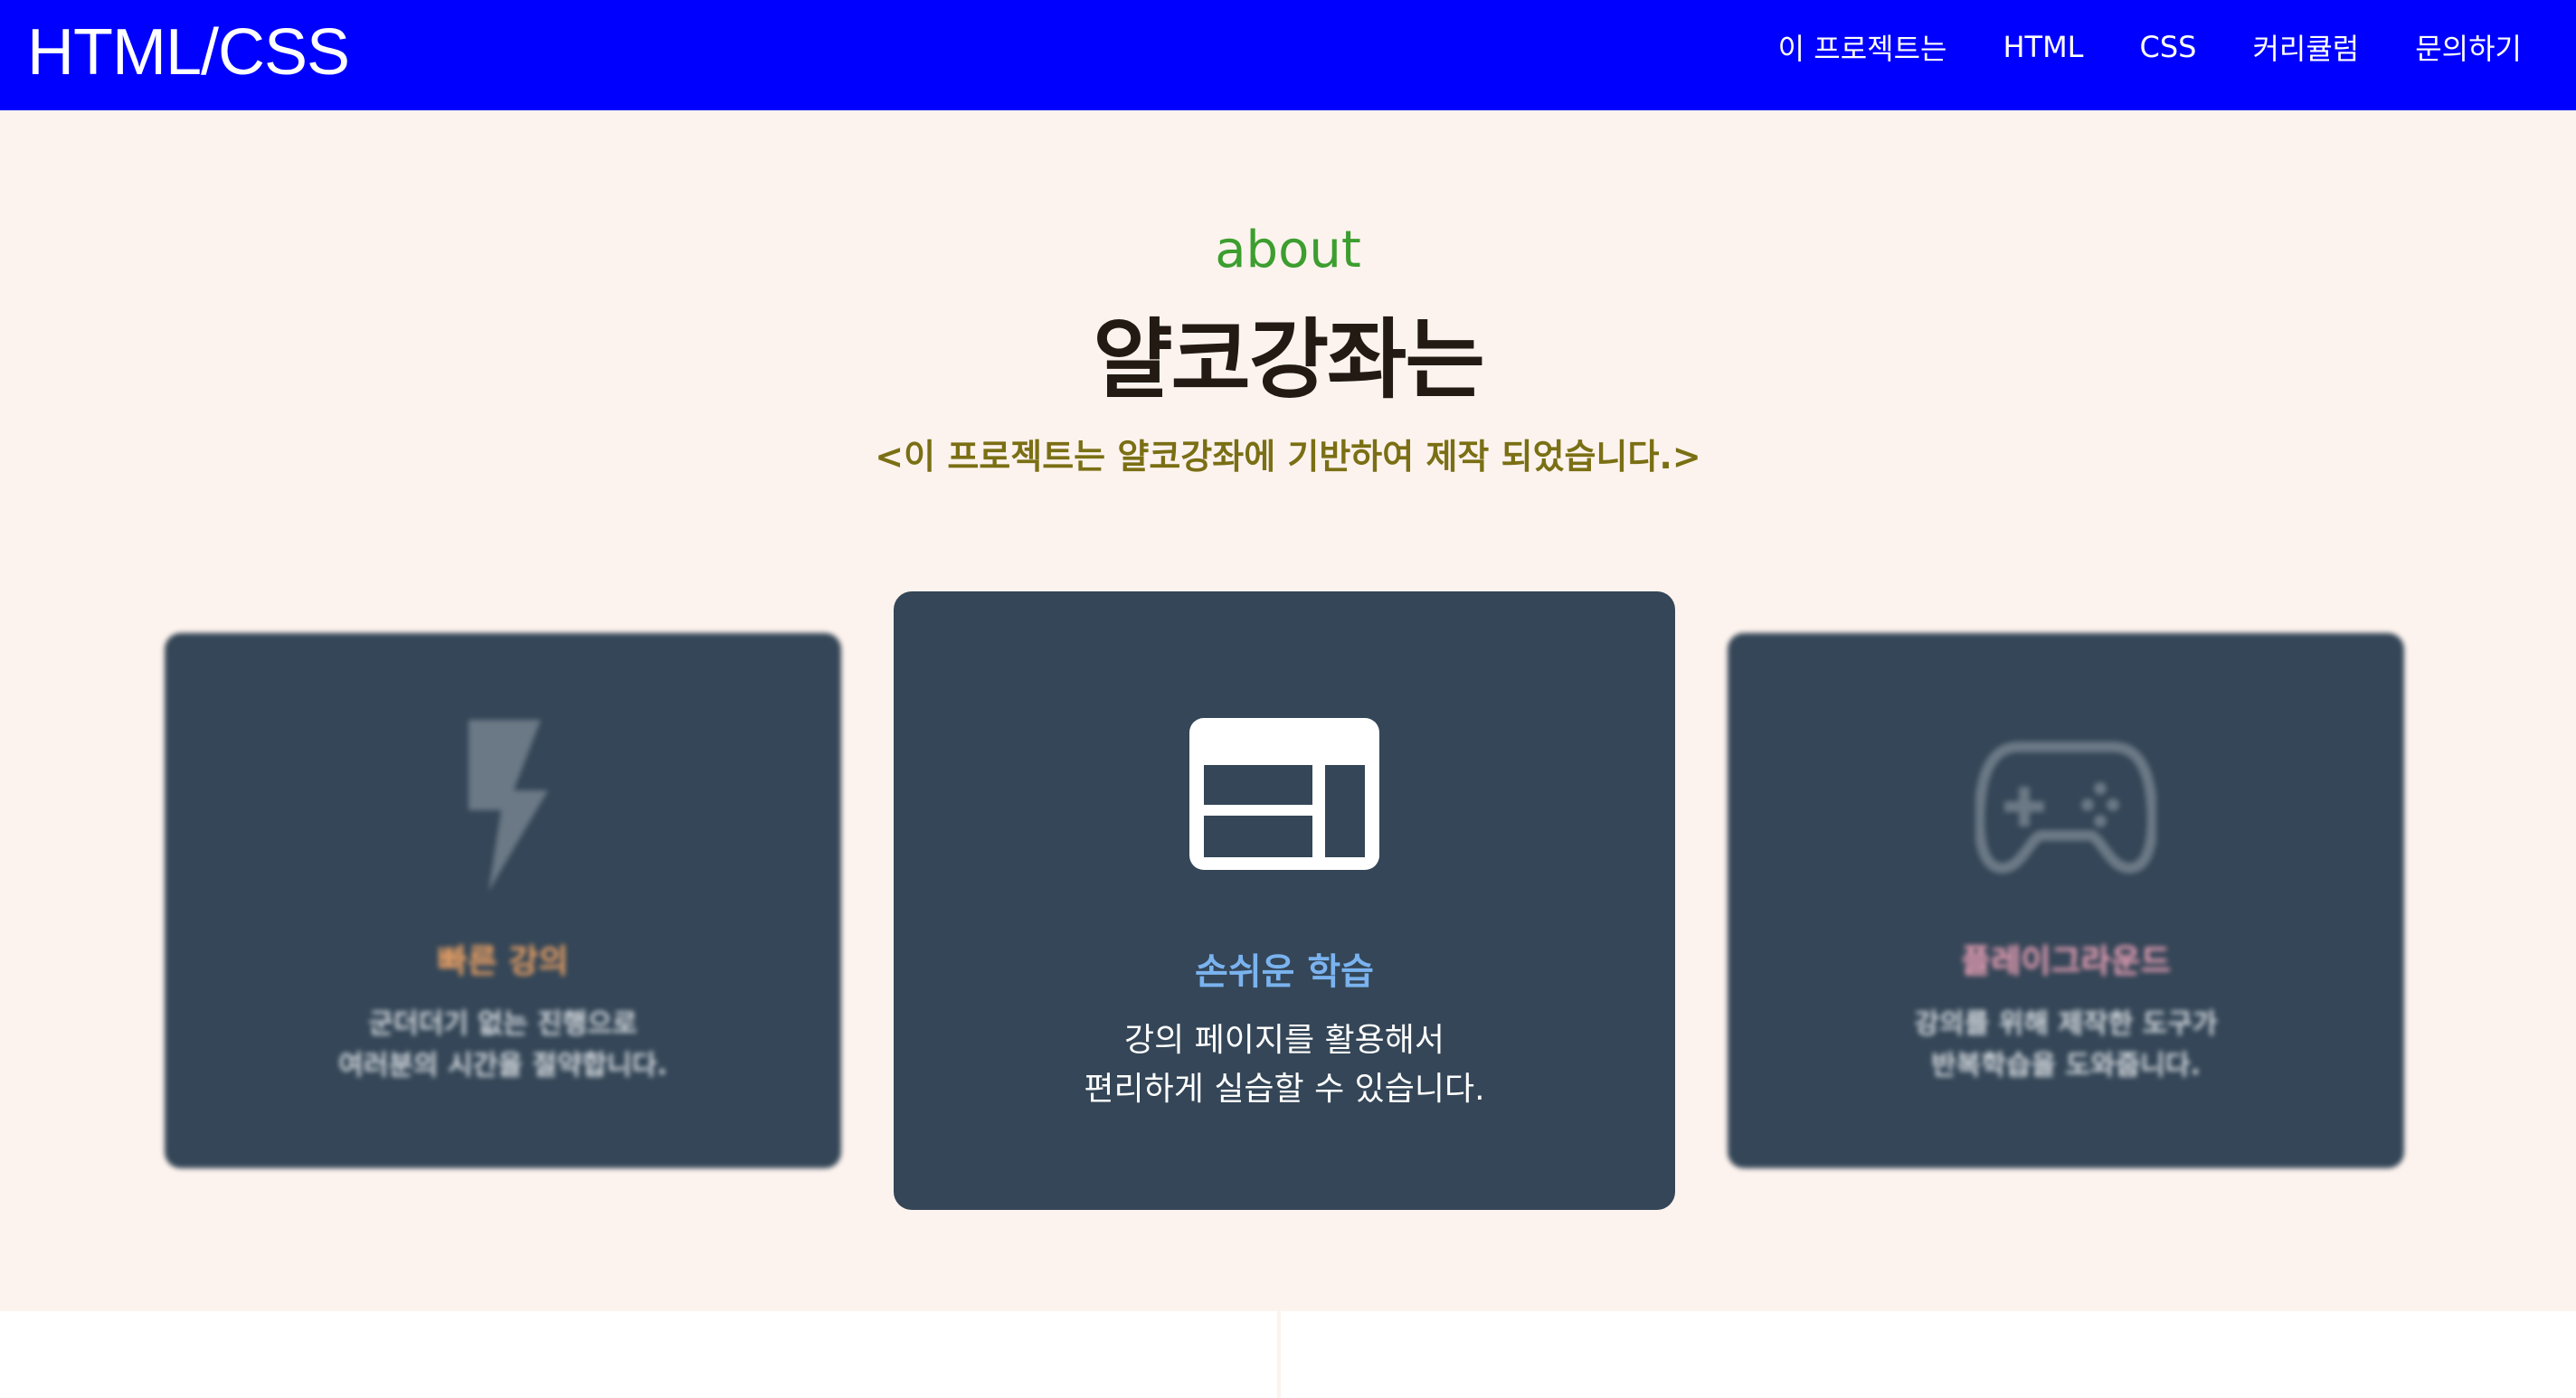 This screenshot has height=1398, width=2576. What do you see at coordinates (2469, 47) in the screenshot?
I see `nav-link-contact: 문의하기` at bounding box center [2469, 47].